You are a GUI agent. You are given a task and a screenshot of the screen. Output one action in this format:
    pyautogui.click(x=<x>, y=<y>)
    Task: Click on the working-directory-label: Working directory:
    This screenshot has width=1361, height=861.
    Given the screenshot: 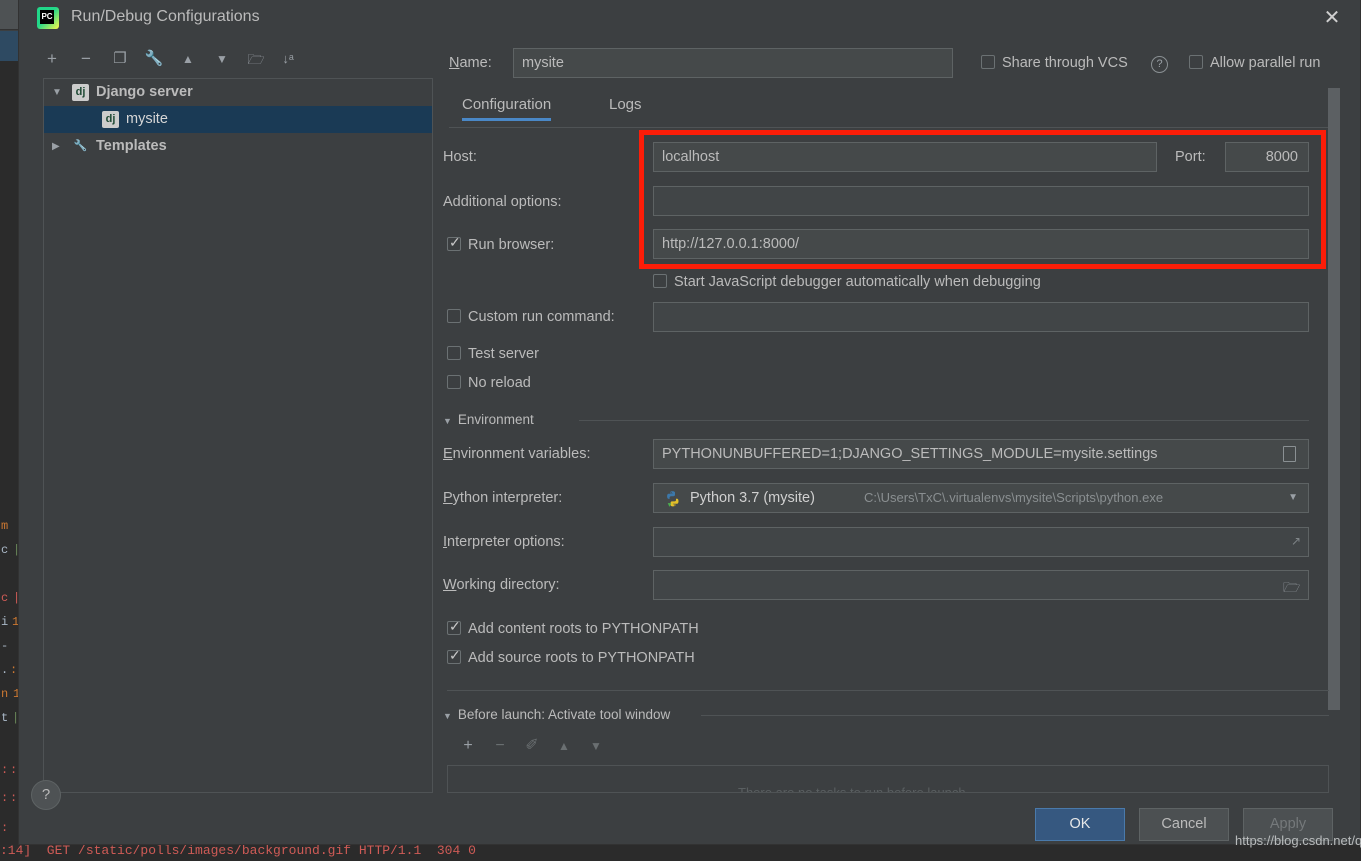 What is the action you would take?
    pyautogui.click(x=501, y=585)
    